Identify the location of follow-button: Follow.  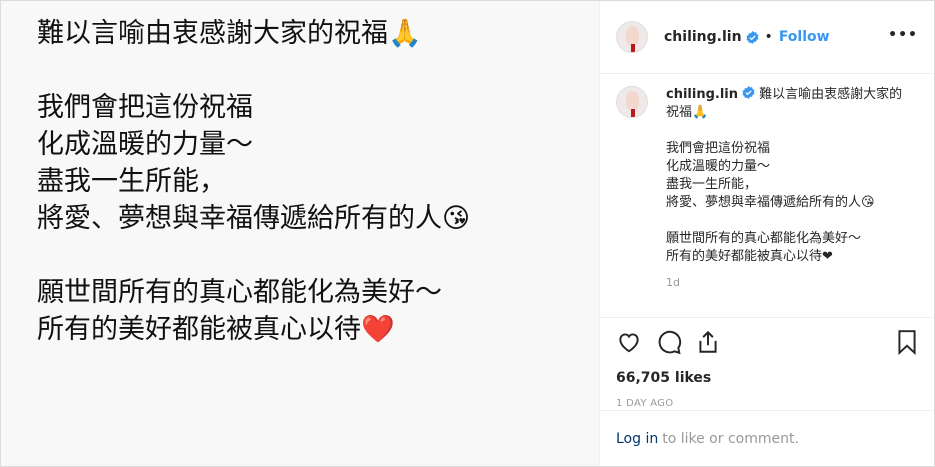
(804, 37).